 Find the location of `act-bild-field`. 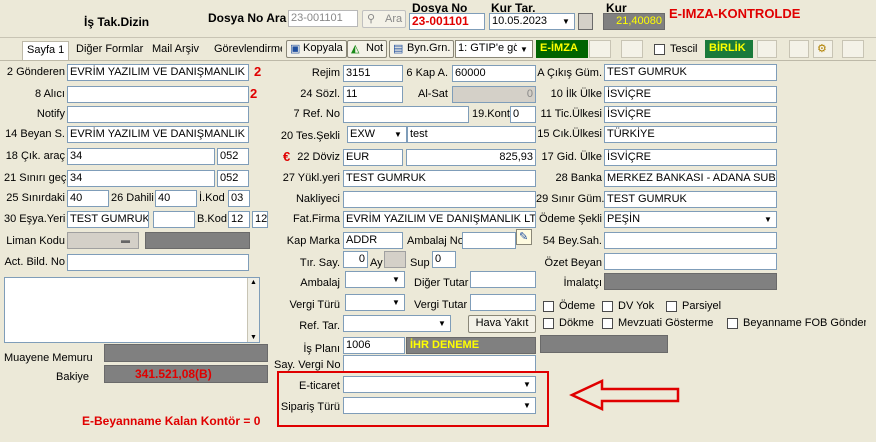

act-bild-field is located at coordinates (158, 262).